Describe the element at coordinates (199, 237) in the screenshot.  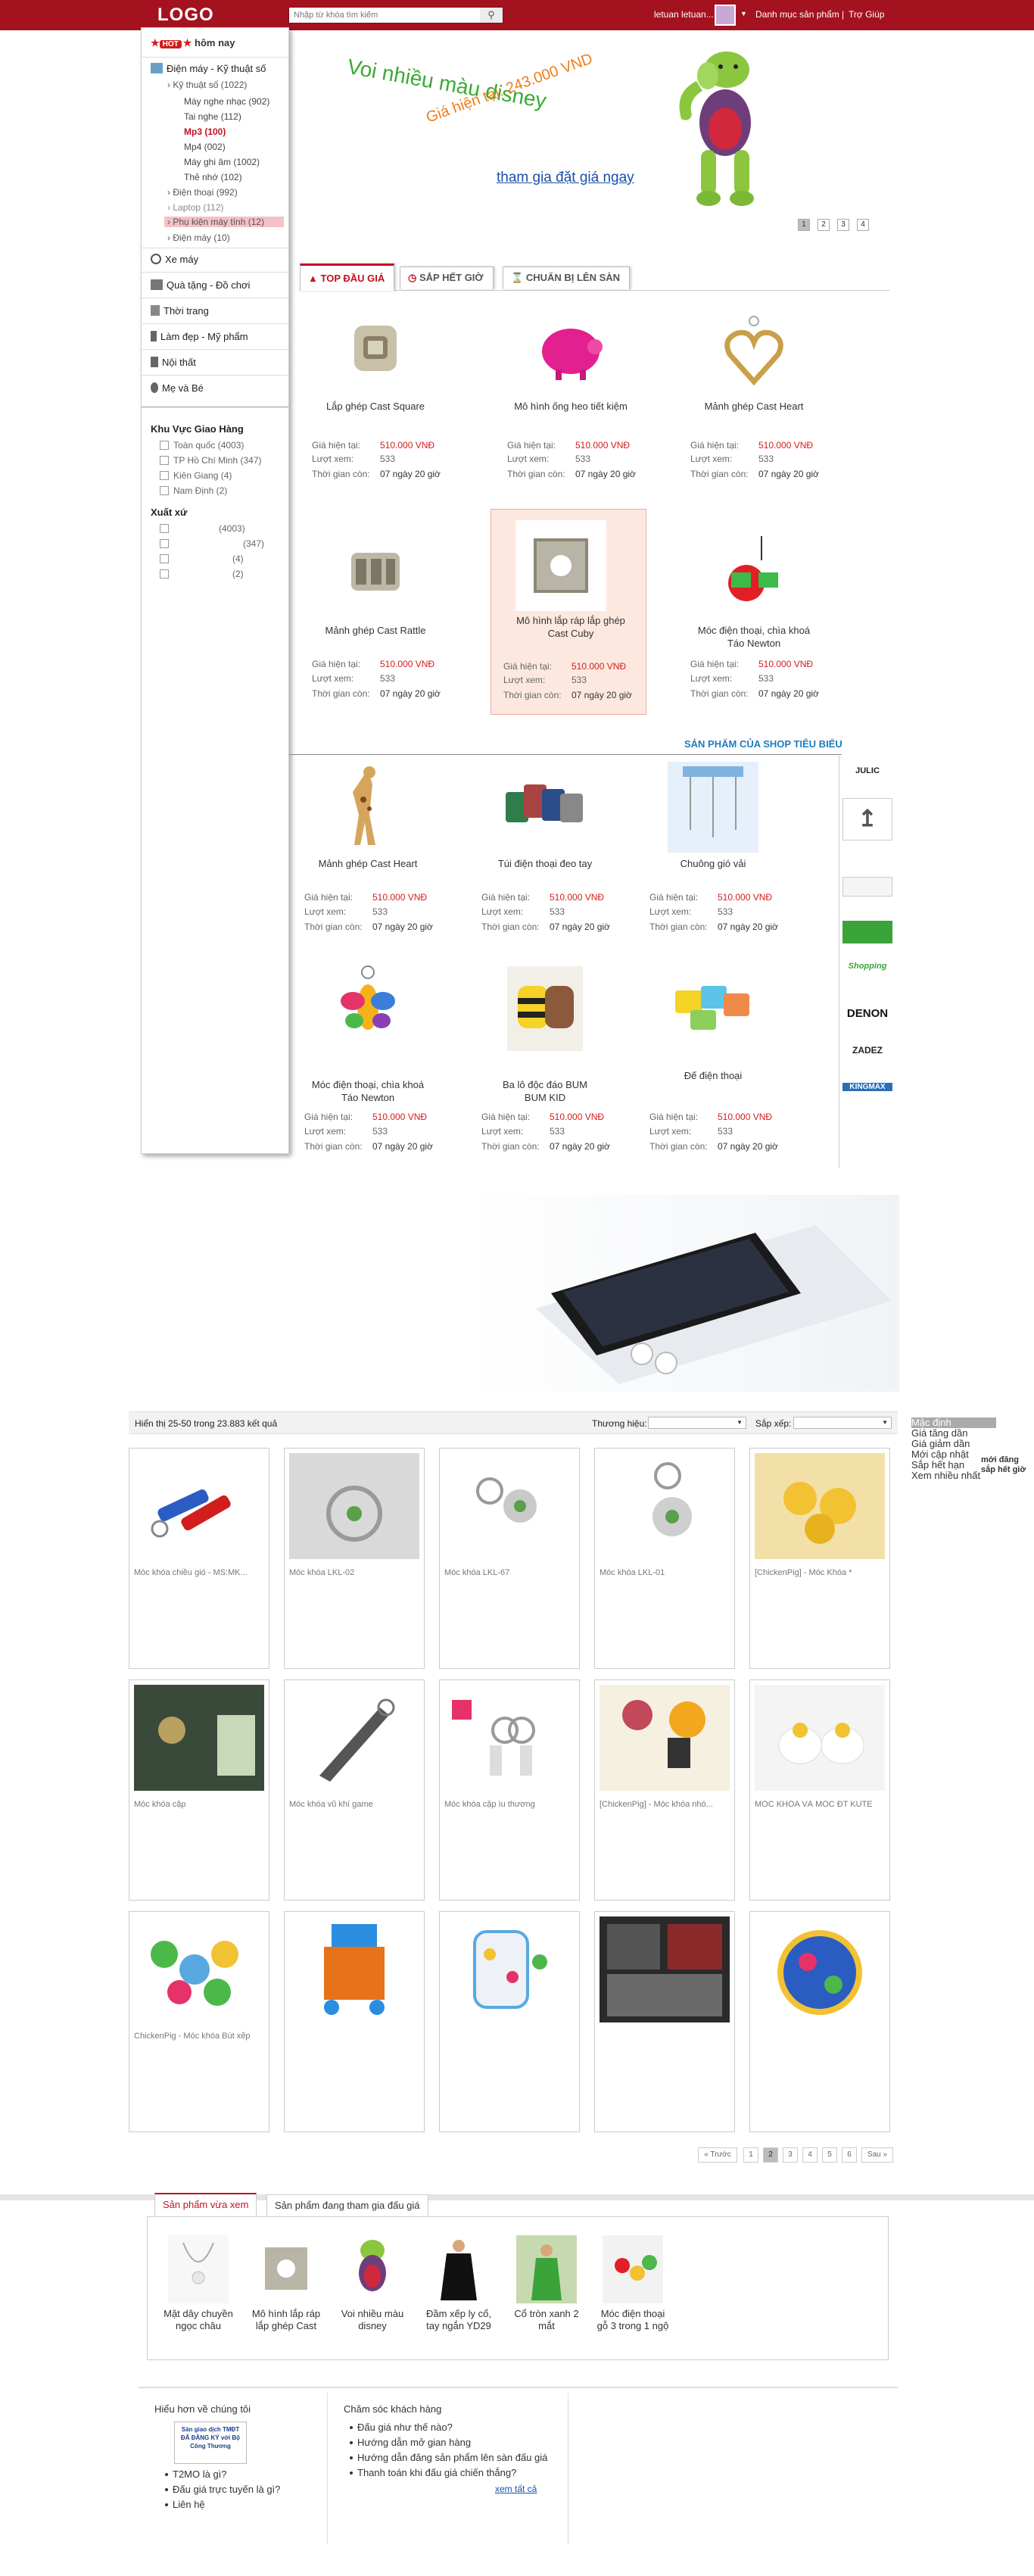
I see `subcategory-appliance: › Điện máy (10)` at that location.